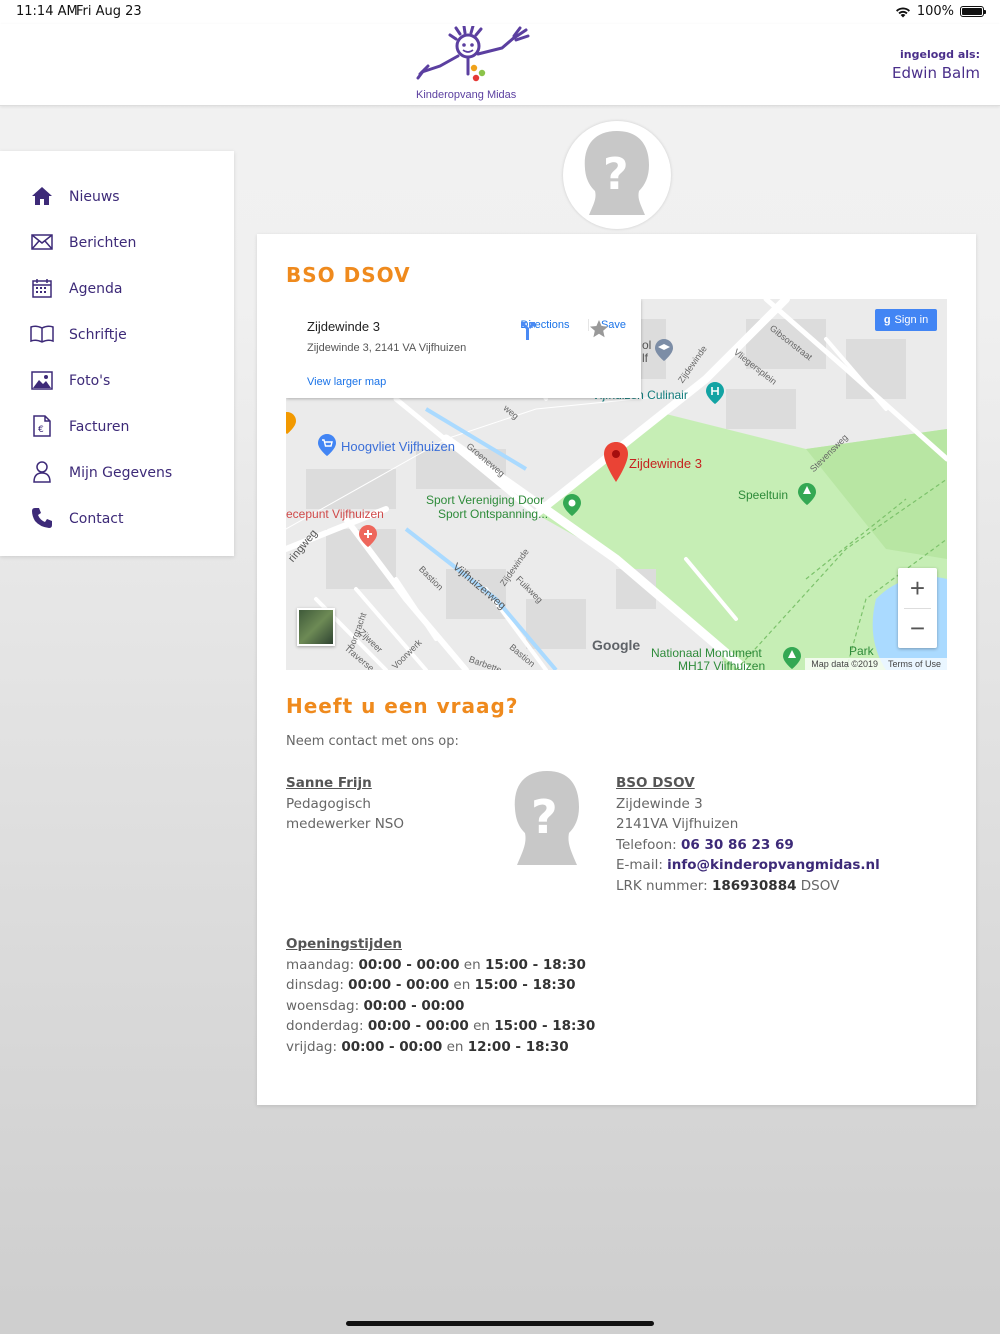  Describe the element at coordinates (792, 658) in the screenshot. I see `monument-pin-icon` at that location.